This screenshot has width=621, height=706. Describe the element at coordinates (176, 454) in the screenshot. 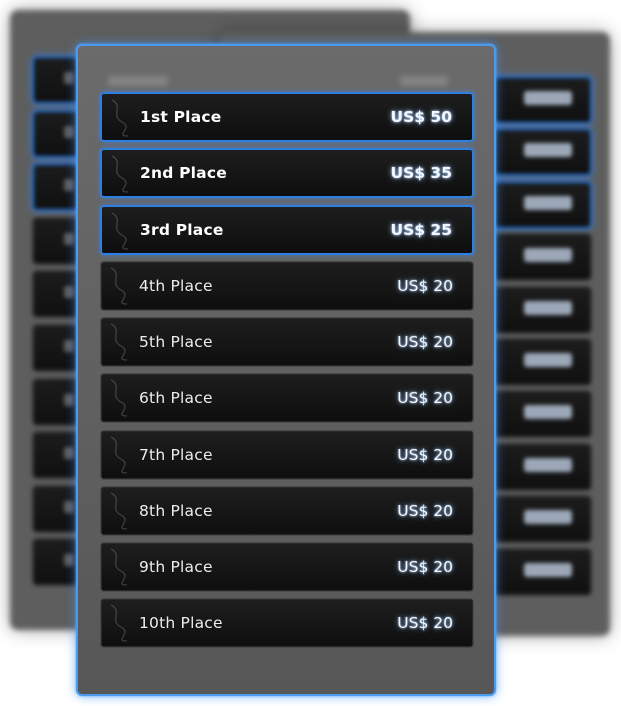

I see `place-label: 7th Place` at that location.